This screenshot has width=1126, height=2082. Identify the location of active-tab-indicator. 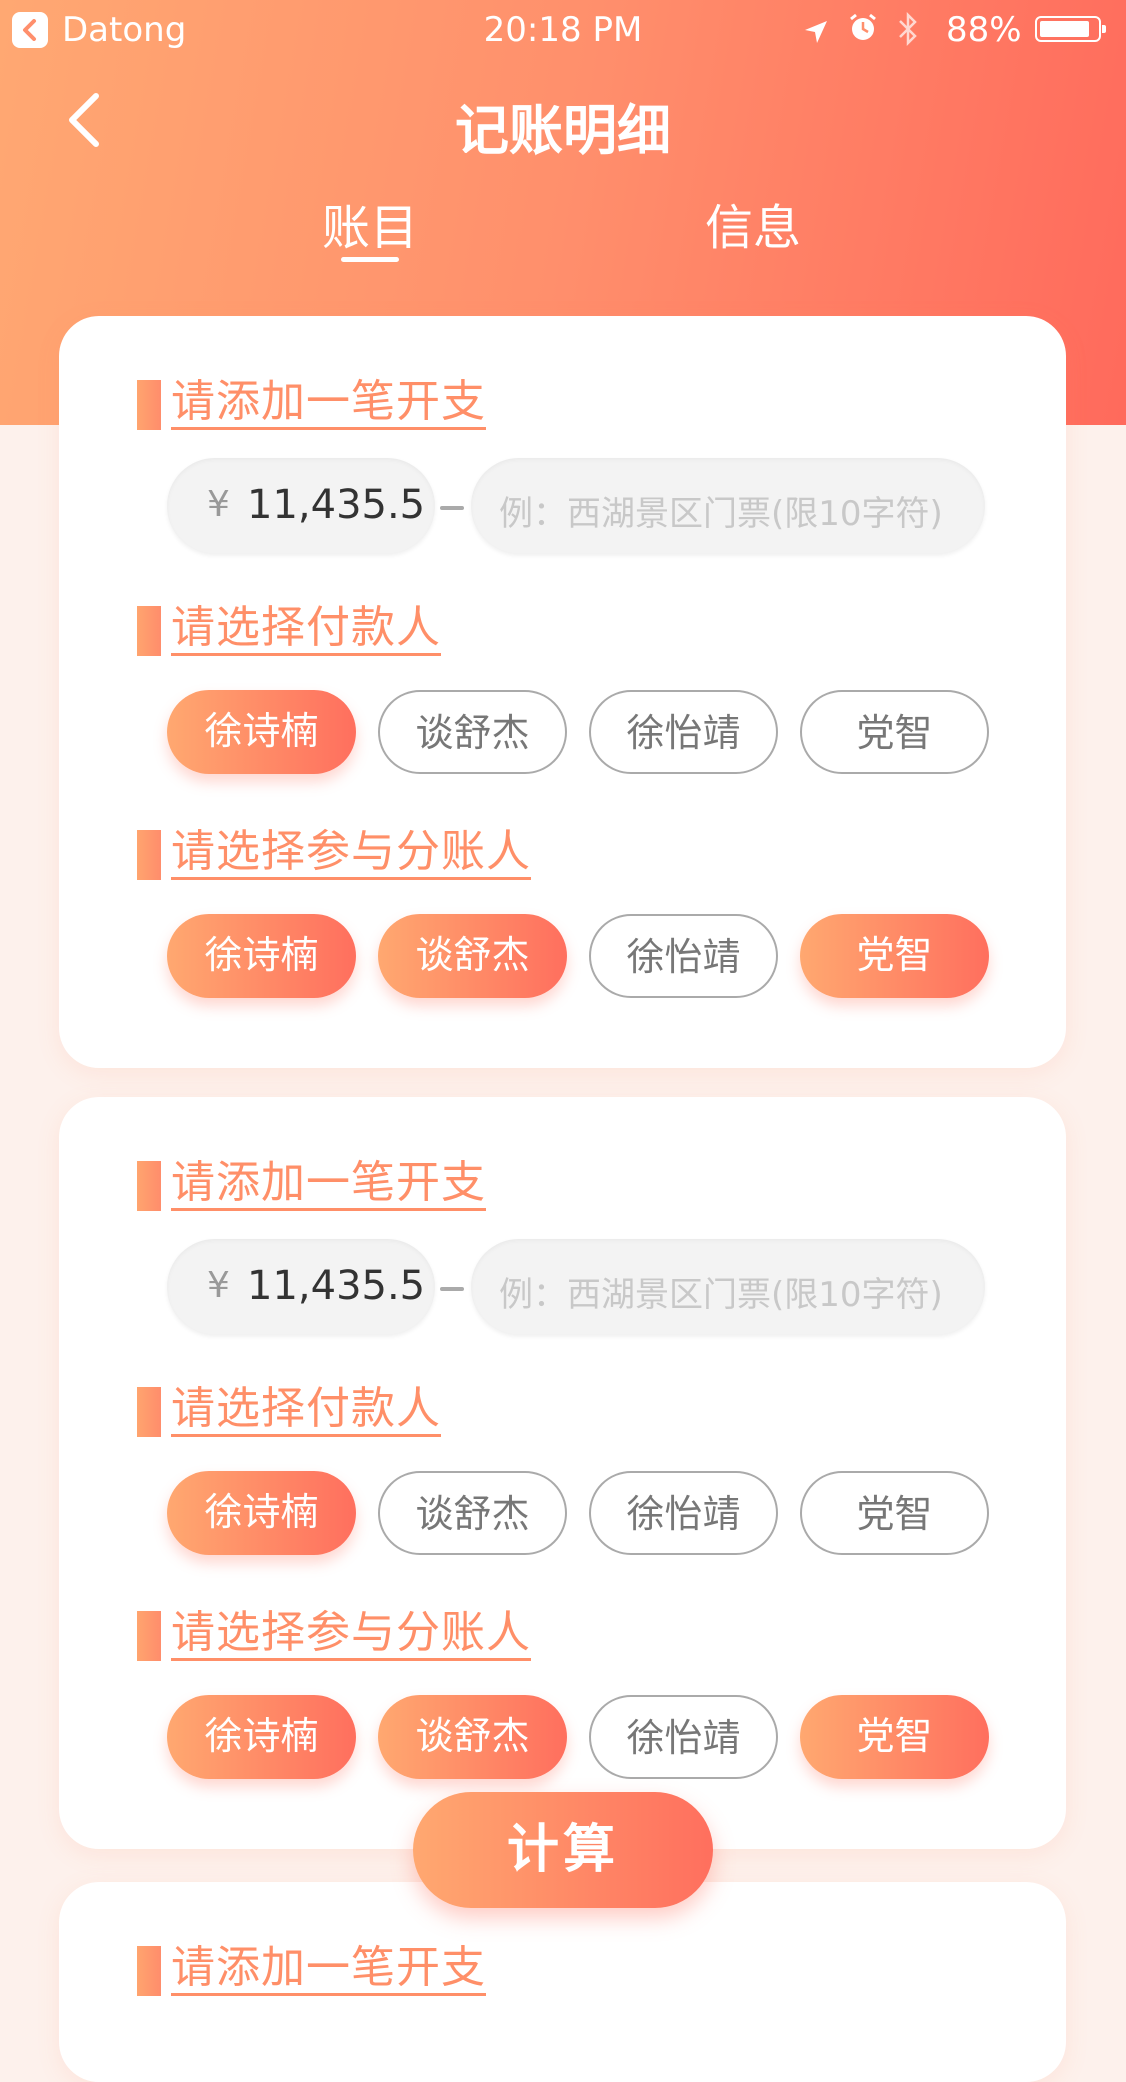
(370, 259).